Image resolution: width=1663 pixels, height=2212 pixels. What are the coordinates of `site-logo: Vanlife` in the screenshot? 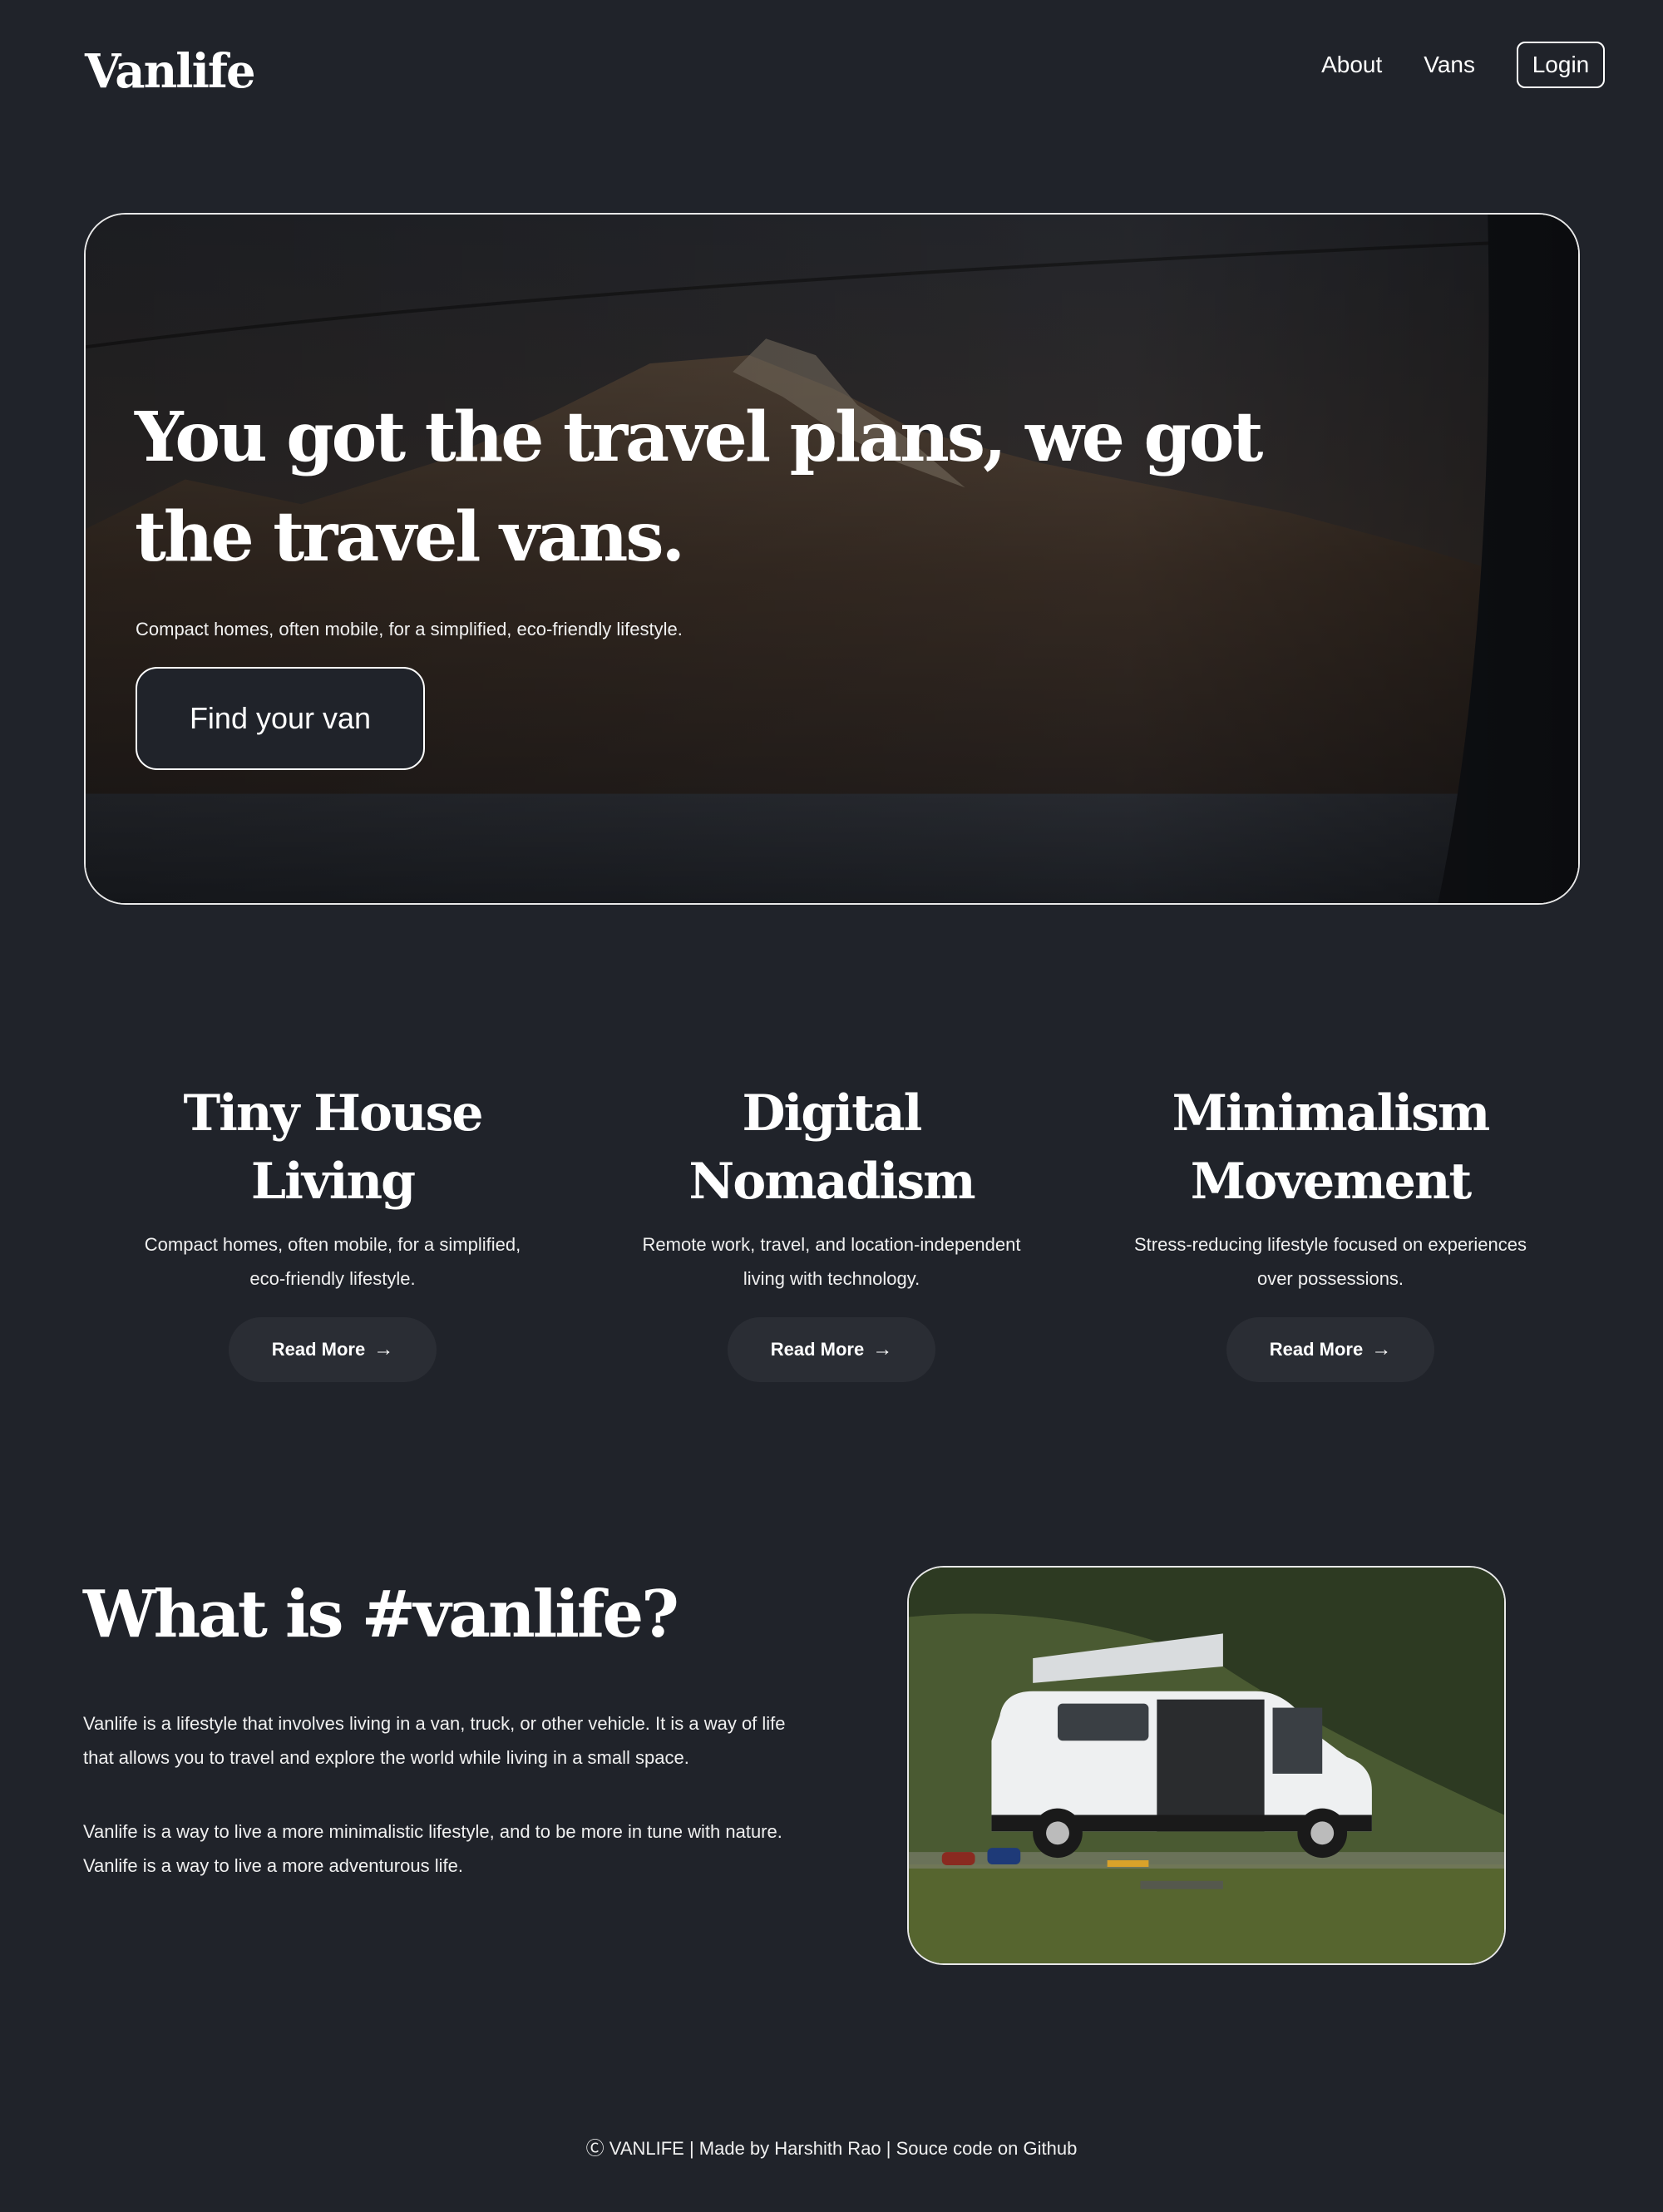 It's located at (170, 71).